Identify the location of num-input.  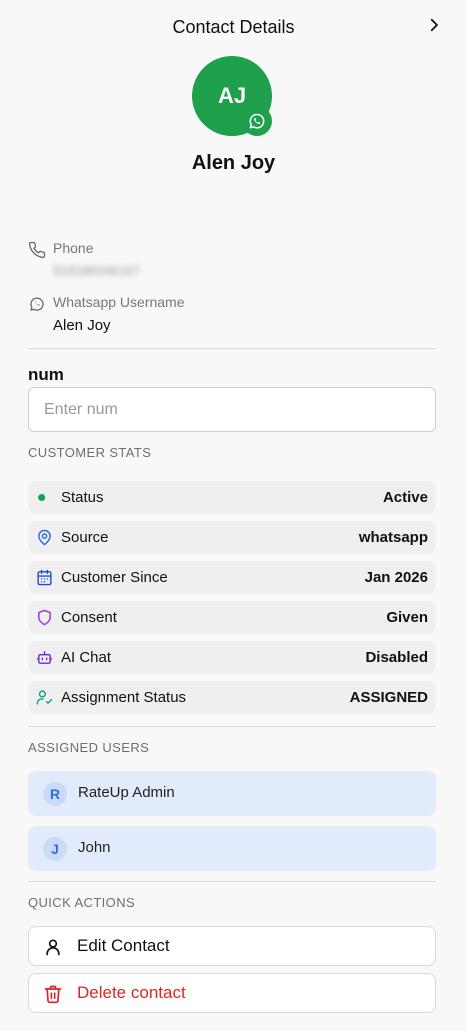
(232, 409).